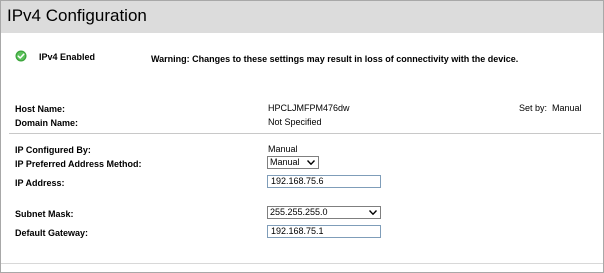 The image size is (604, 273). Describe the element at coordinates (21, 56) in the screenshot. I see `check-circle-icon` at that location.